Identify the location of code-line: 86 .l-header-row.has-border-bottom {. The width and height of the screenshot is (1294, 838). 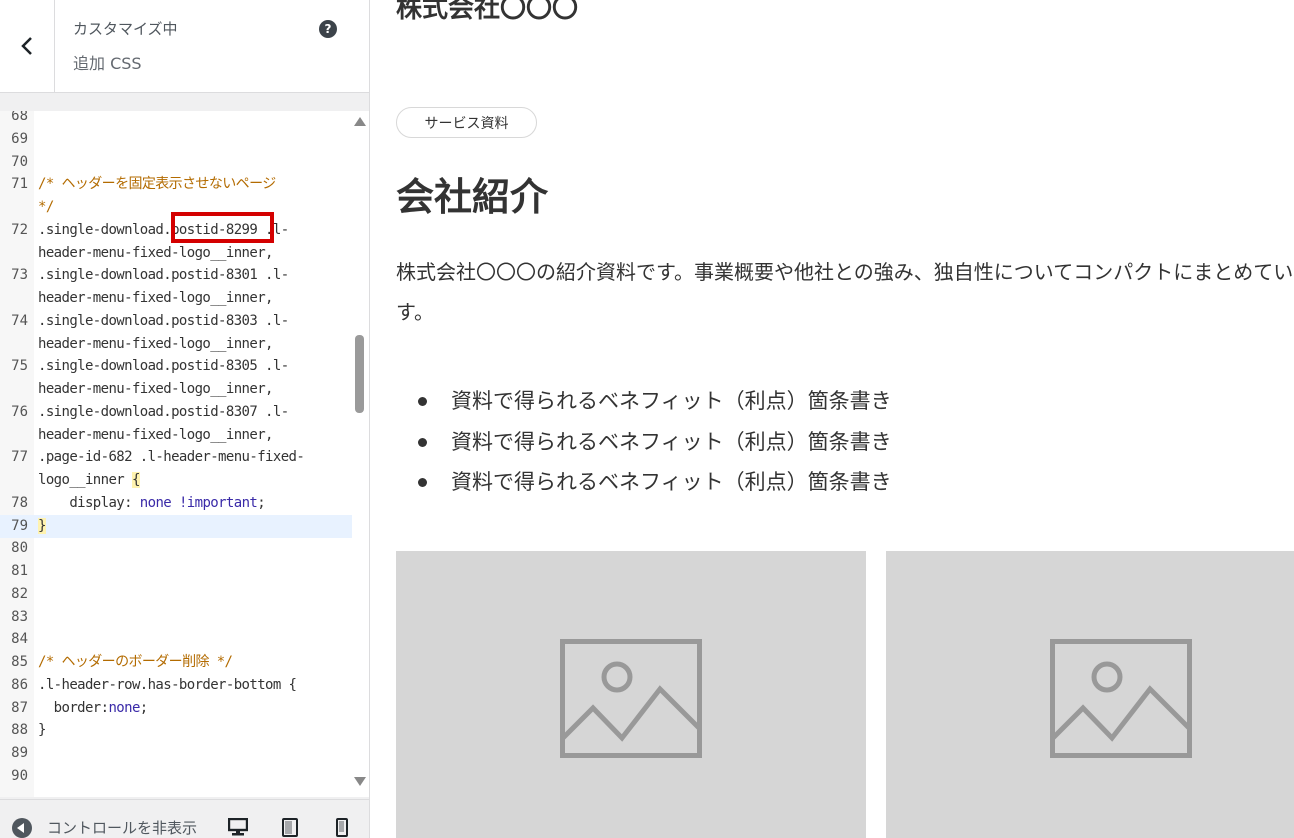
(176, 685).